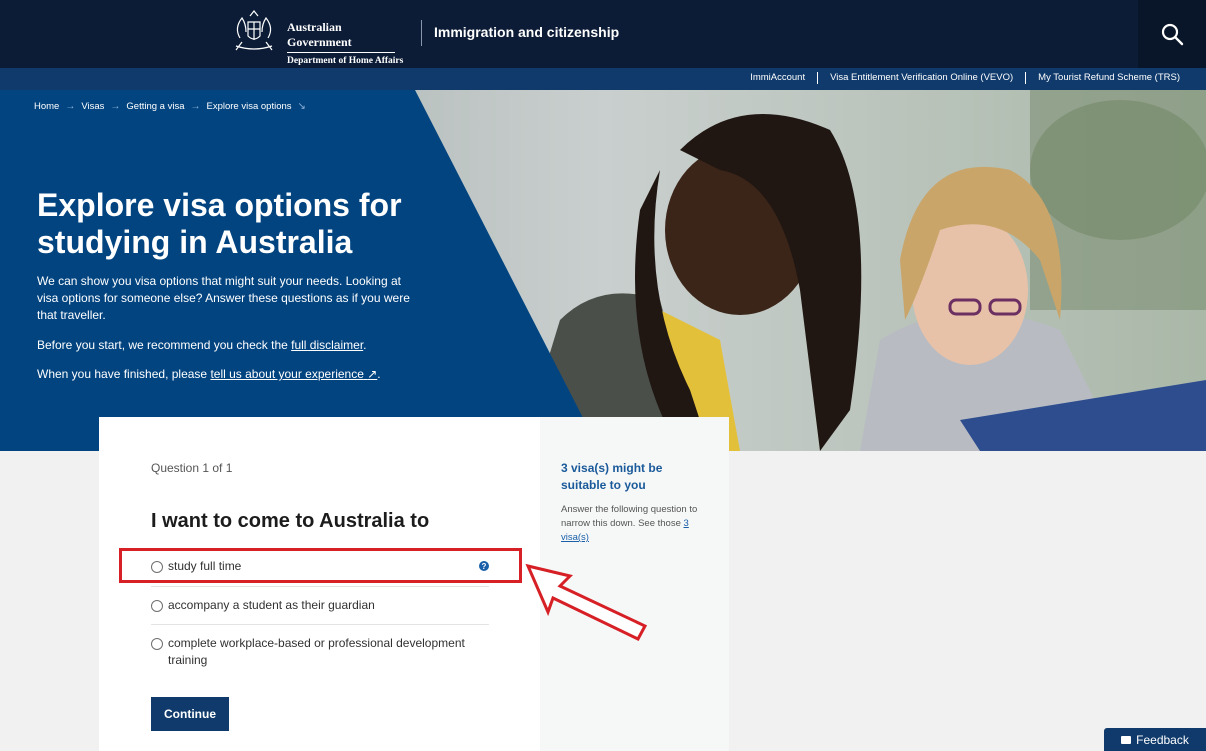 The image size is (1206, 751). Describe the element at coordinates (192, 468) in the screenshot. I see `question-counter: Question 1 of 1` at that location.